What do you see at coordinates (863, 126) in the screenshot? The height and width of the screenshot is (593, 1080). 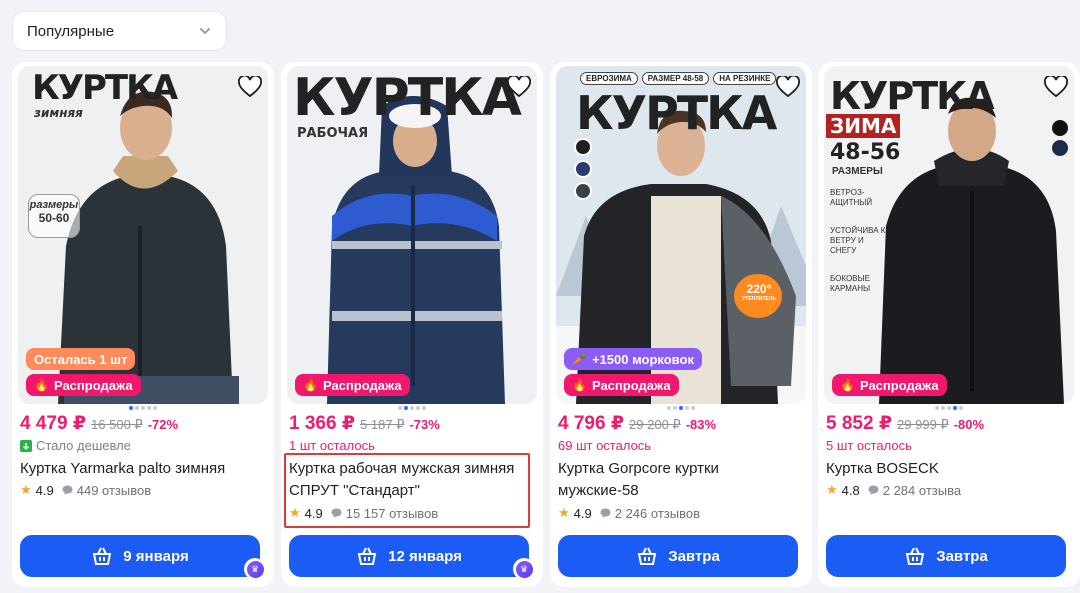 I see `image-zima: ЗИМА` at bounding box center [863, 126].